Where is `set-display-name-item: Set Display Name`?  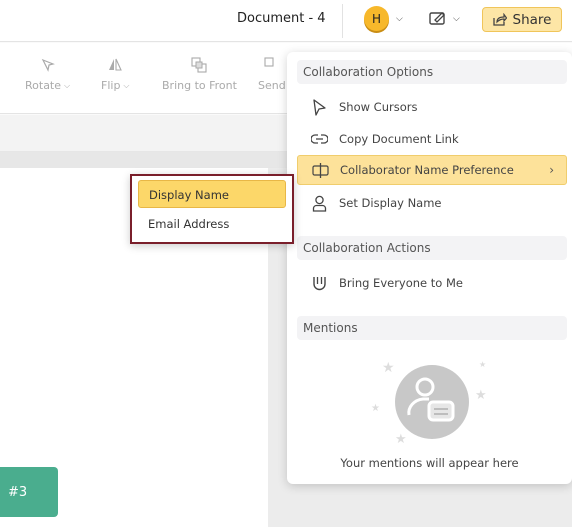
set-display-name-item: Set Display Name is located at coordinates (432, 203).